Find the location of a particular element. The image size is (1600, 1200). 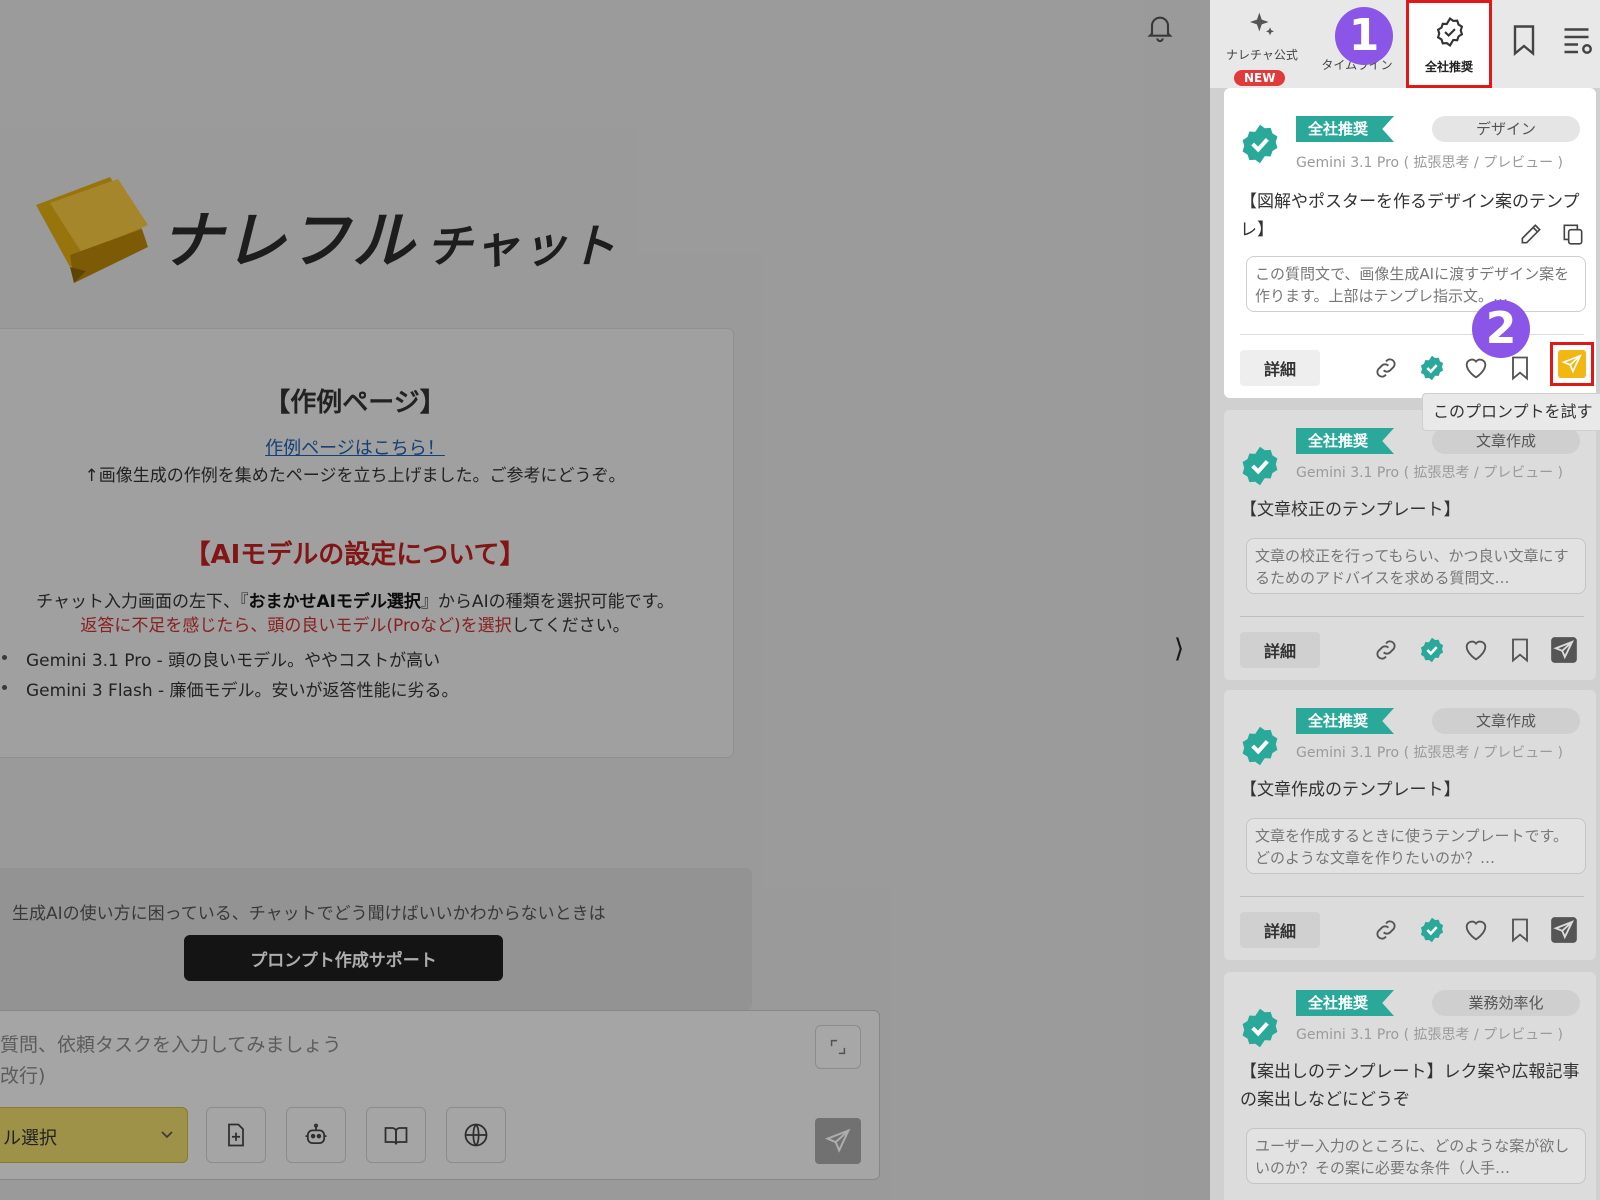

verified-badge-icon is located at coordinates (1450, 32).